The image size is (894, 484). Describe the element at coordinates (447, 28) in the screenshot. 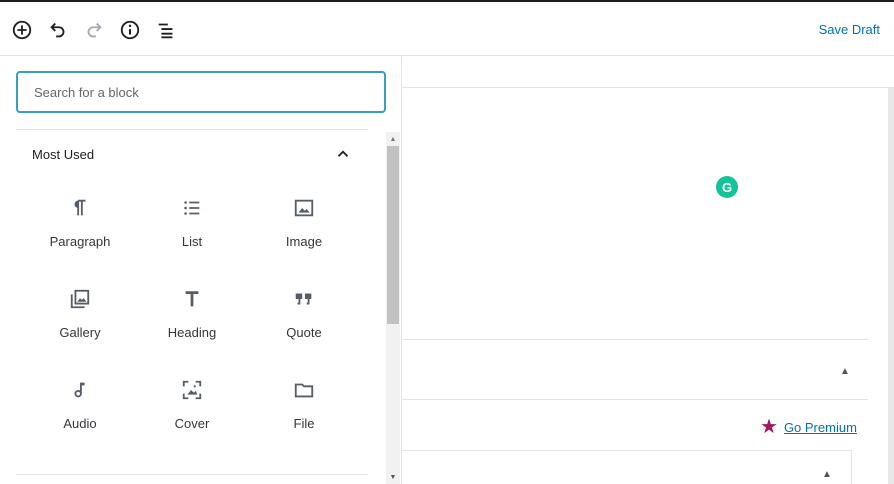

I see `editor-header-toolbar: Save Draft` at that location.